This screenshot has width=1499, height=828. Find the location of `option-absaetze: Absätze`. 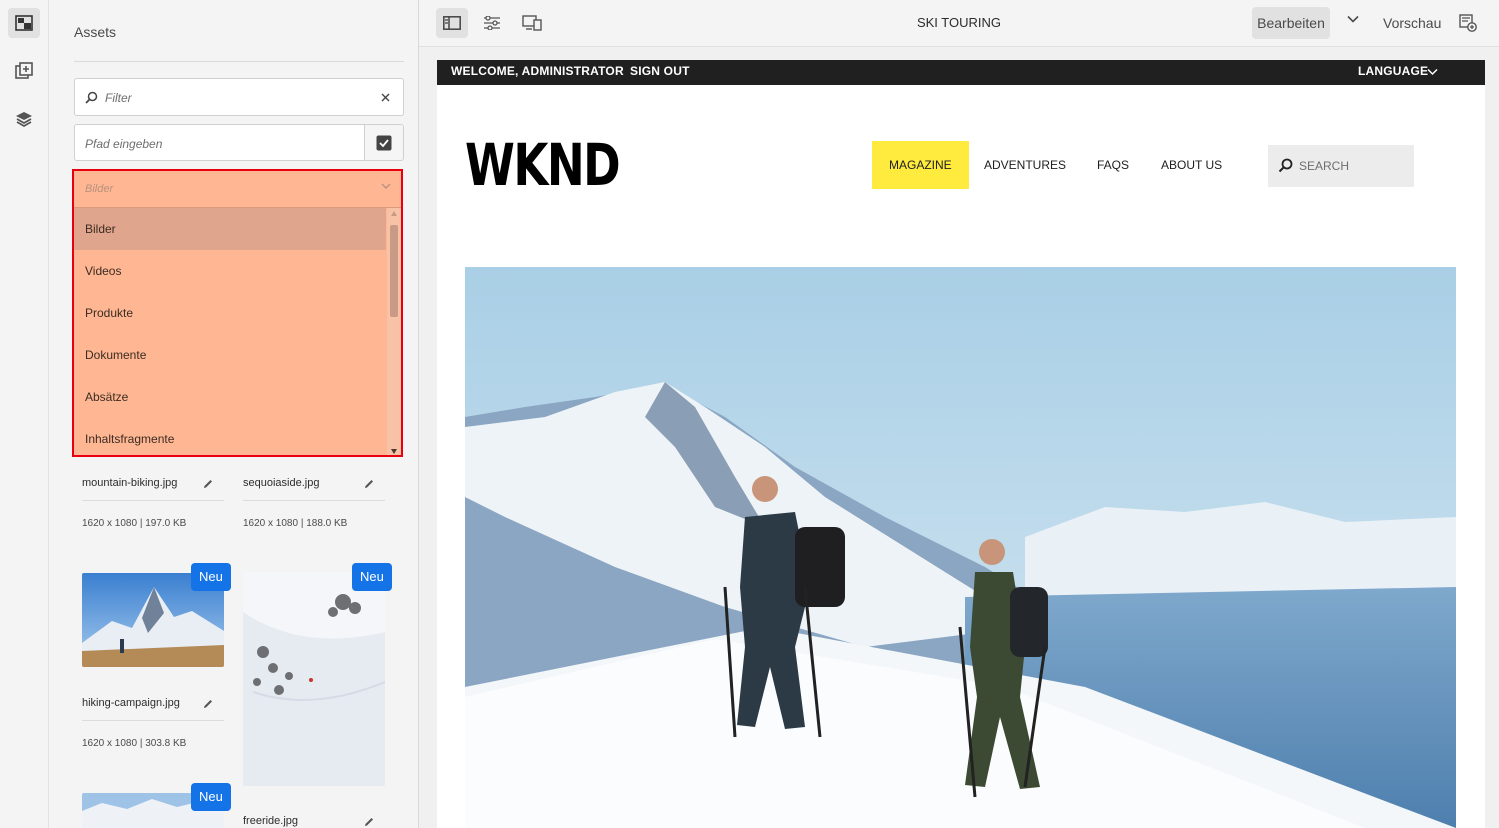

option-absaetze: Absätze is located at coordinates (230, 397).